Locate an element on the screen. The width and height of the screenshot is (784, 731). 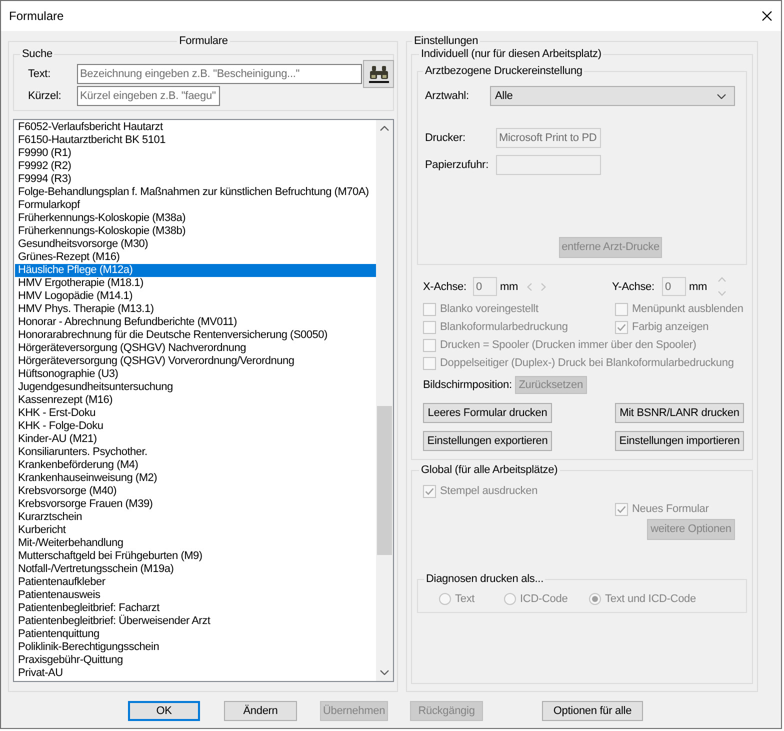
list-item: Jugendgesundheitsuntersuchung is located at coordinates (195, 387).